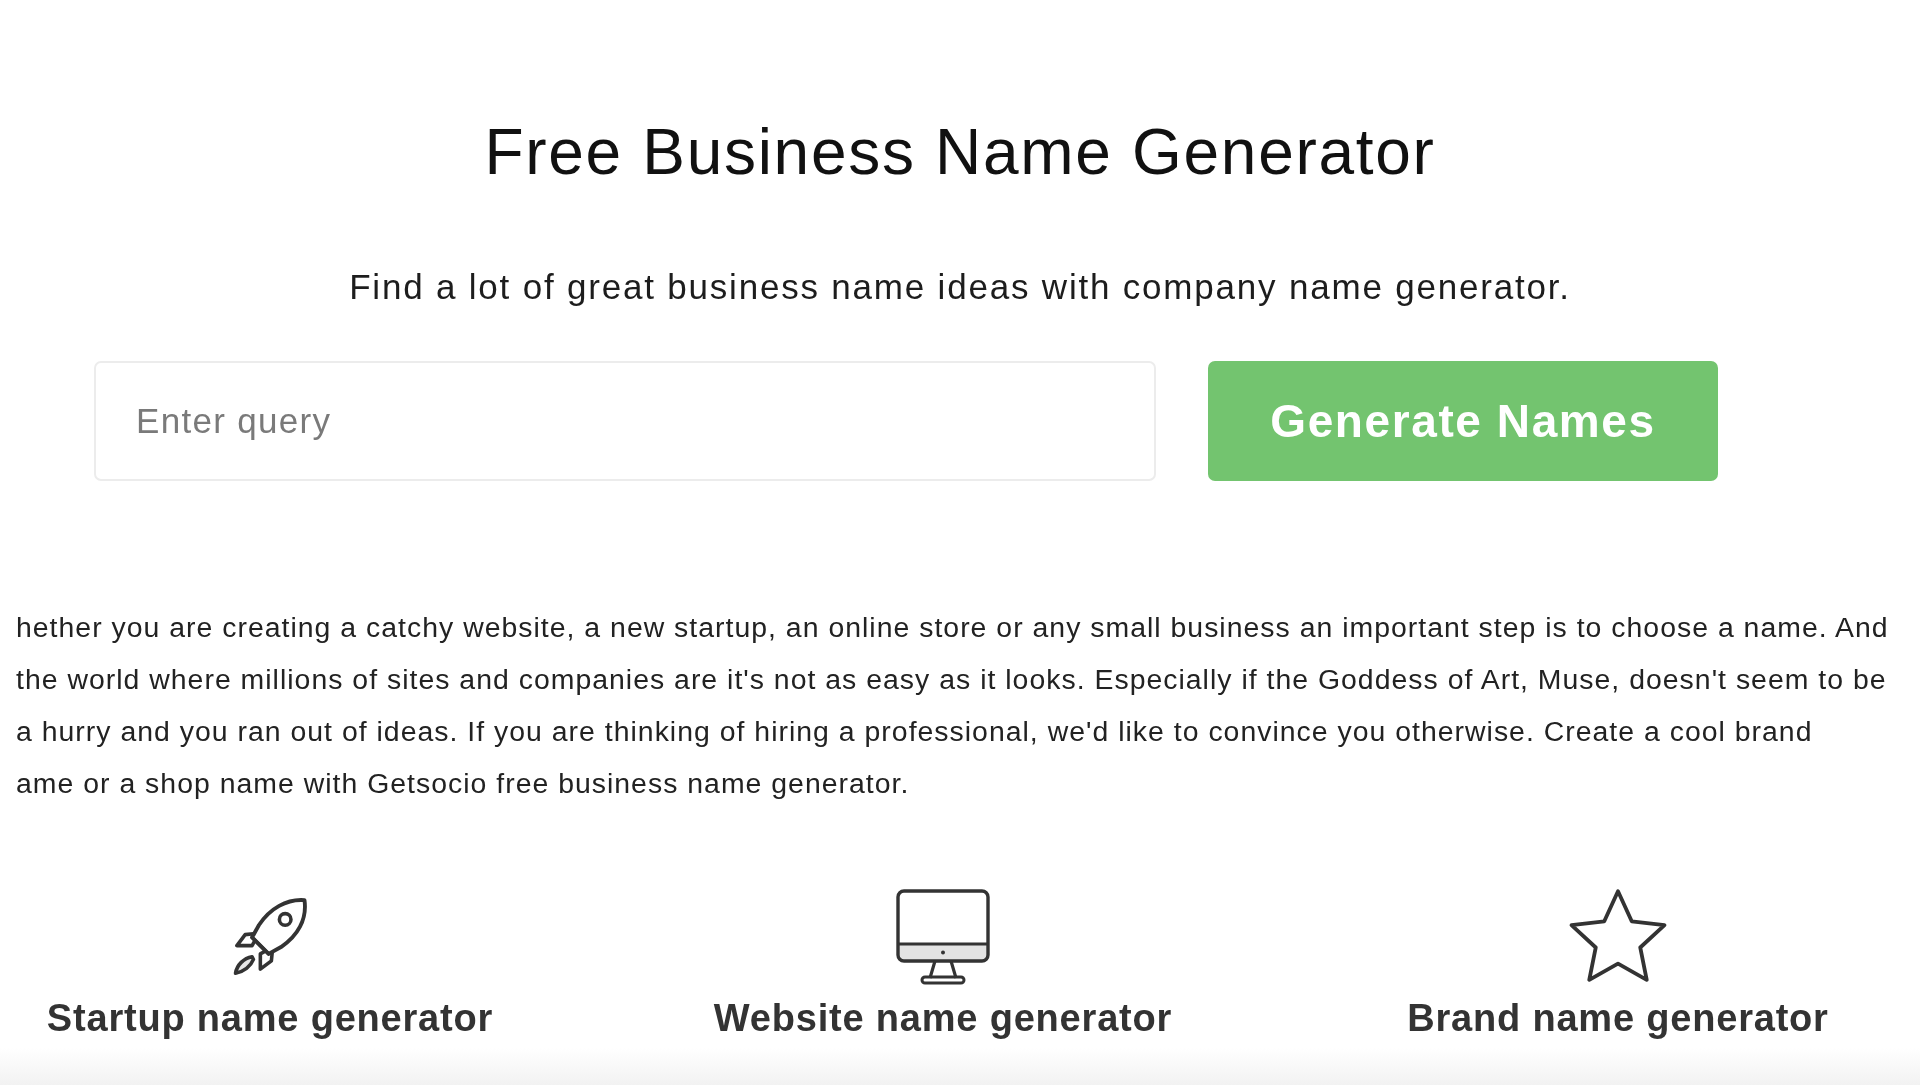  Describe the element at coordinates (960, 152) in the screenshot. I see `page-title: Free Business Name Generator` at that location.